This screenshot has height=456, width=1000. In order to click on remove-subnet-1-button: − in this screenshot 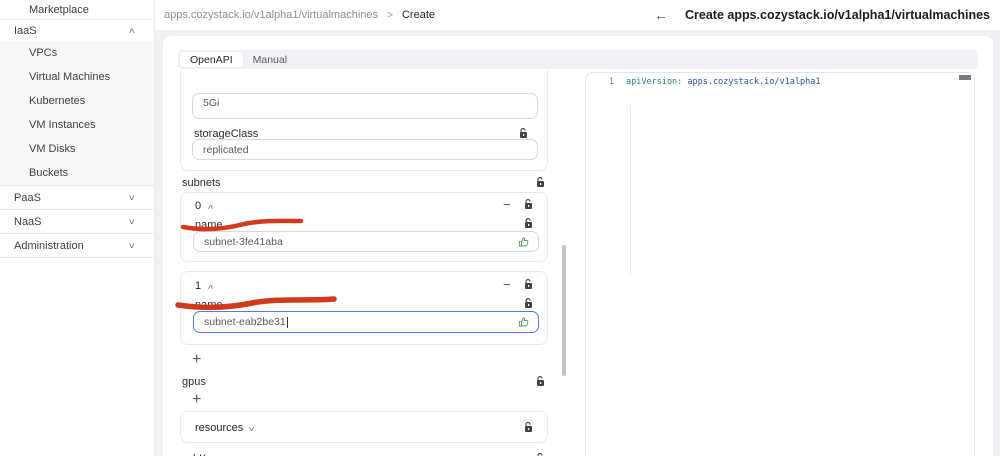, I will do `click(507, 284)`.